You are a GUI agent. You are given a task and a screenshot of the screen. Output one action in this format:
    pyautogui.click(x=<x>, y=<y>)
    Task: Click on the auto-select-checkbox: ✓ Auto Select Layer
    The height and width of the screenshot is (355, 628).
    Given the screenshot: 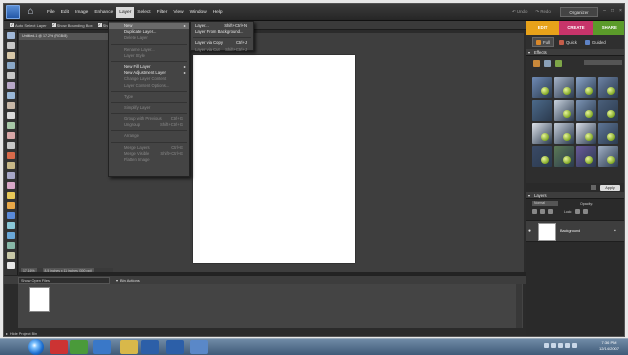 What is the action you would take?
    pyautogui.click(x=28, y=25)
    